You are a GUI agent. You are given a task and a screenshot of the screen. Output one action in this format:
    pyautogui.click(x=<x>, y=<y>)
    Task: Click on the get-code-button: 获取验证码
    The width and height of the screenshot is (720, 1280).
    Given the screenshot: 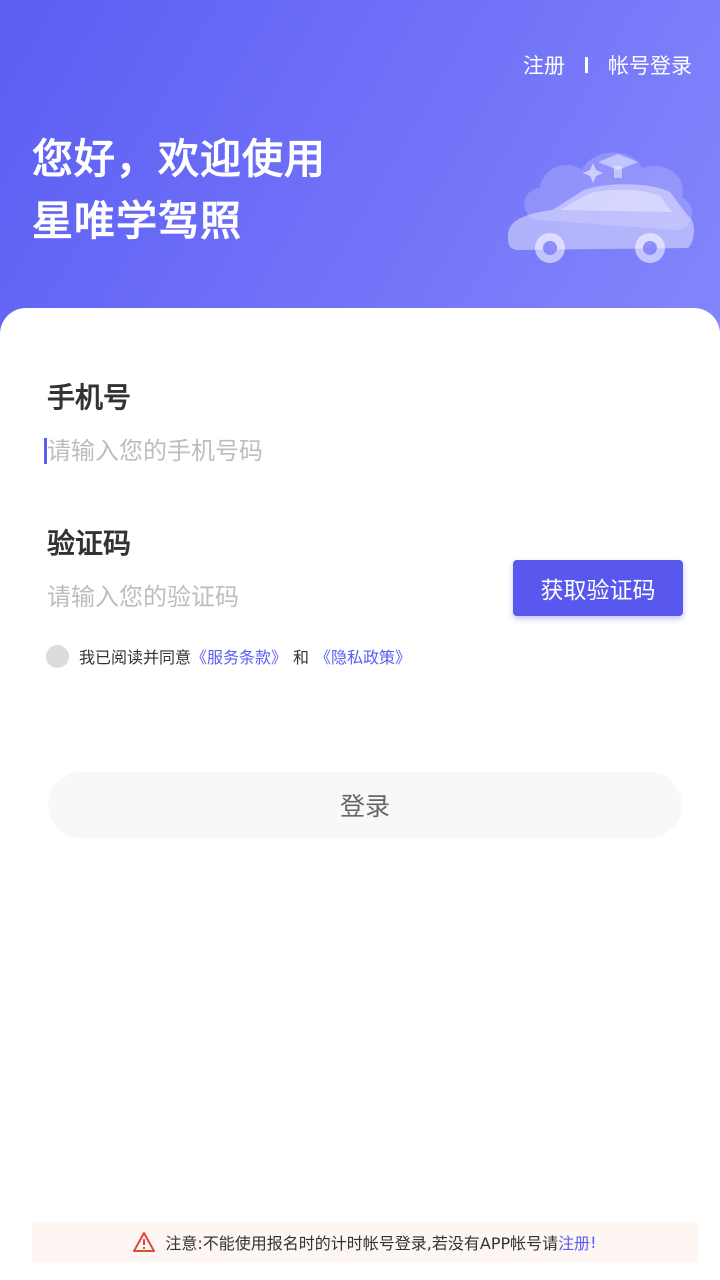 What is the action you would take?
    pyautogui.click(x=598, y=588)
    